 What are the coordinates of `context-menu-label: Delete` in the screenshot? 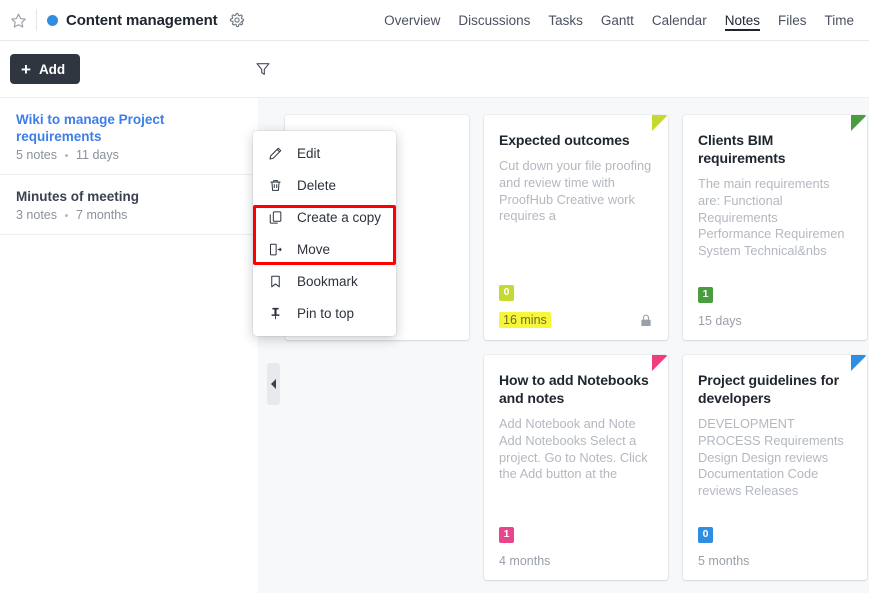 It's located at (317, 185).